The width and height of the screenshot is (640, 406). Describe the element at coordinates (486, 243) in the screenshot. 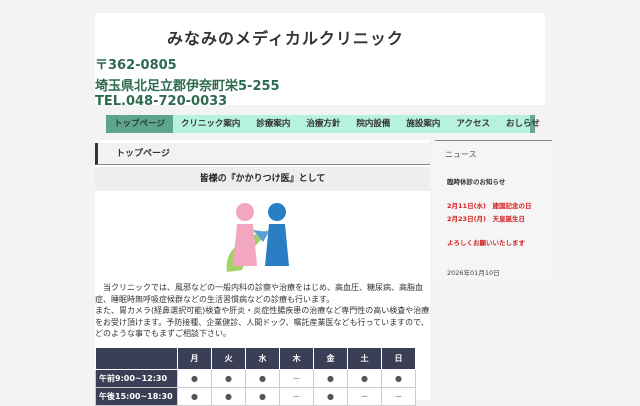

I see `news-line-3: よろしくお願いいたします` at that location.